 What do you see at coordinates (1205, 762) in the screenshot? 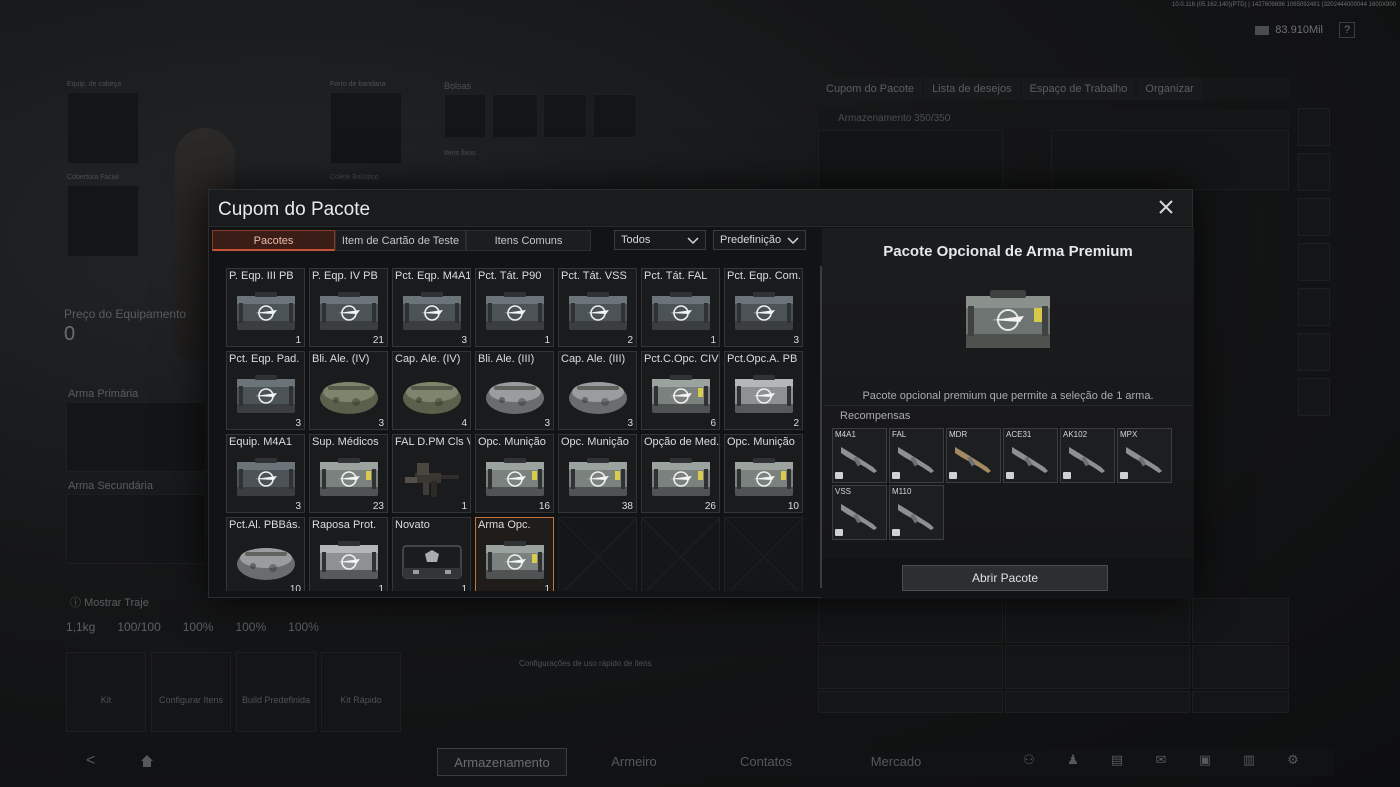
I see `bag-icon: ▣` at bounding box center [1205, 762].